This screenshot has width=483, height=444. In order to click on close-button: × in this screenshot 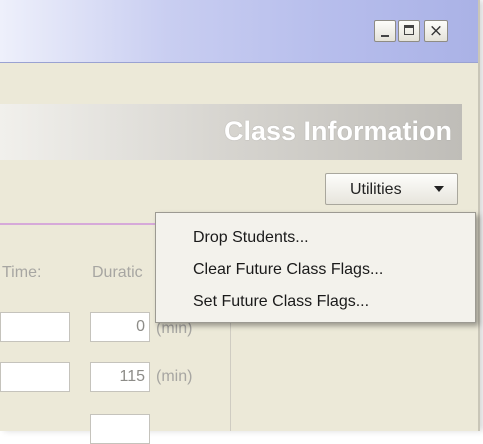, I will do `click(436, 31)`.